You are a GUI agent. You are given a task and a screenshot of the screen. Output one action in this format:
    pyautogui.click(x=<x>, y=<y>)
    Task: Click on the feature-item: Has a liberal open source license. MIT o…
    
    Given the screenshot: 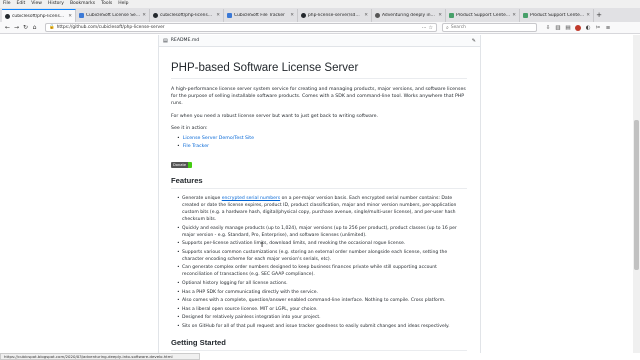 What is the action you would take?
    pyautogui.click(x=322, y=309)
    